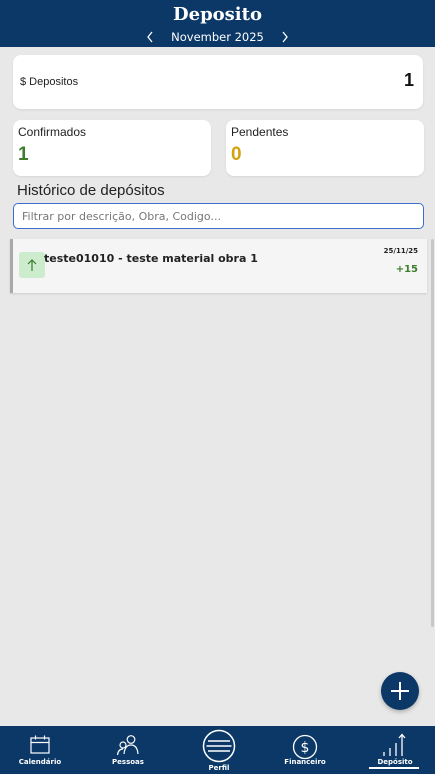 The height and width of the screenshot is (774, 435). I want to click on total-deposits-card: $ Depositos 1, so click(218, 82).